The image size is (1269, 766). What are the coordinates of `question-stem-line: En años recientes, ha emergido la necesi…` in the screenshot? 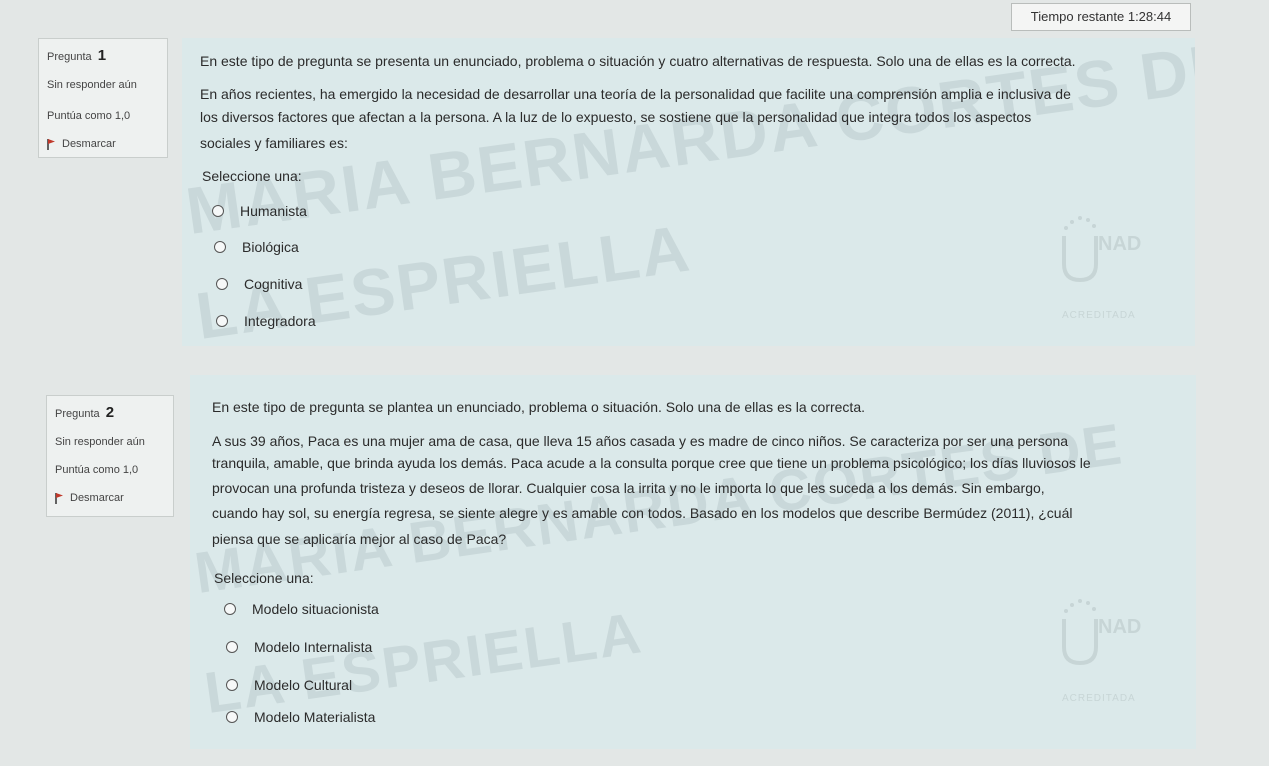 It's located at (635, 94).